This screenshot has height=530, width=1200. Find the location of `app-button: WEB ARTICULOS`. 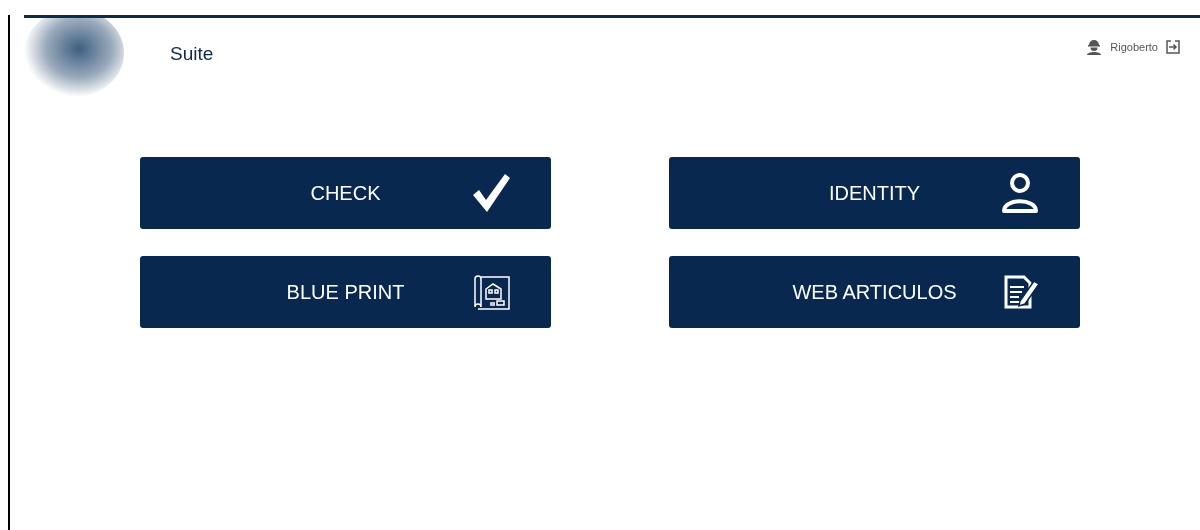

app-button: WEB ARTICULOS is located at coordinates (874, 292).